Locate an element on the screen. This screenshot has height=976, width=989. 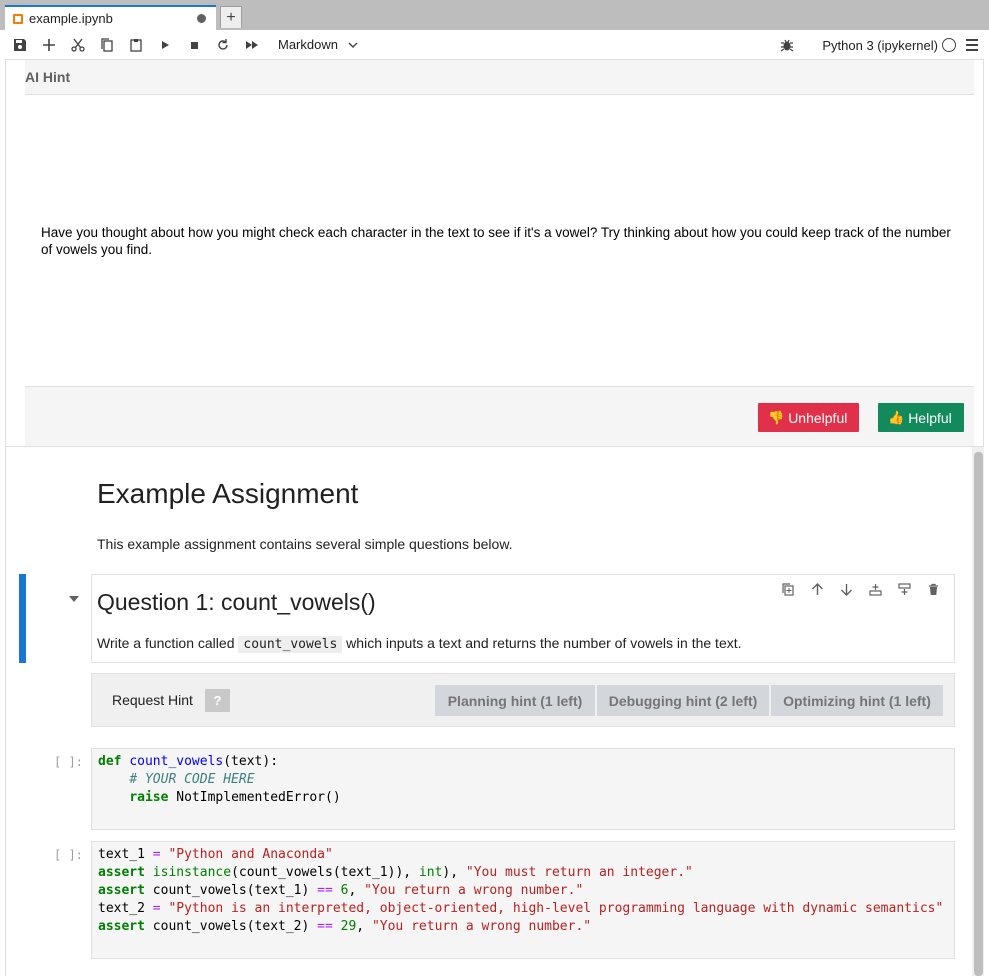
duplicate-cell-button is located at coordinates (788, 589).